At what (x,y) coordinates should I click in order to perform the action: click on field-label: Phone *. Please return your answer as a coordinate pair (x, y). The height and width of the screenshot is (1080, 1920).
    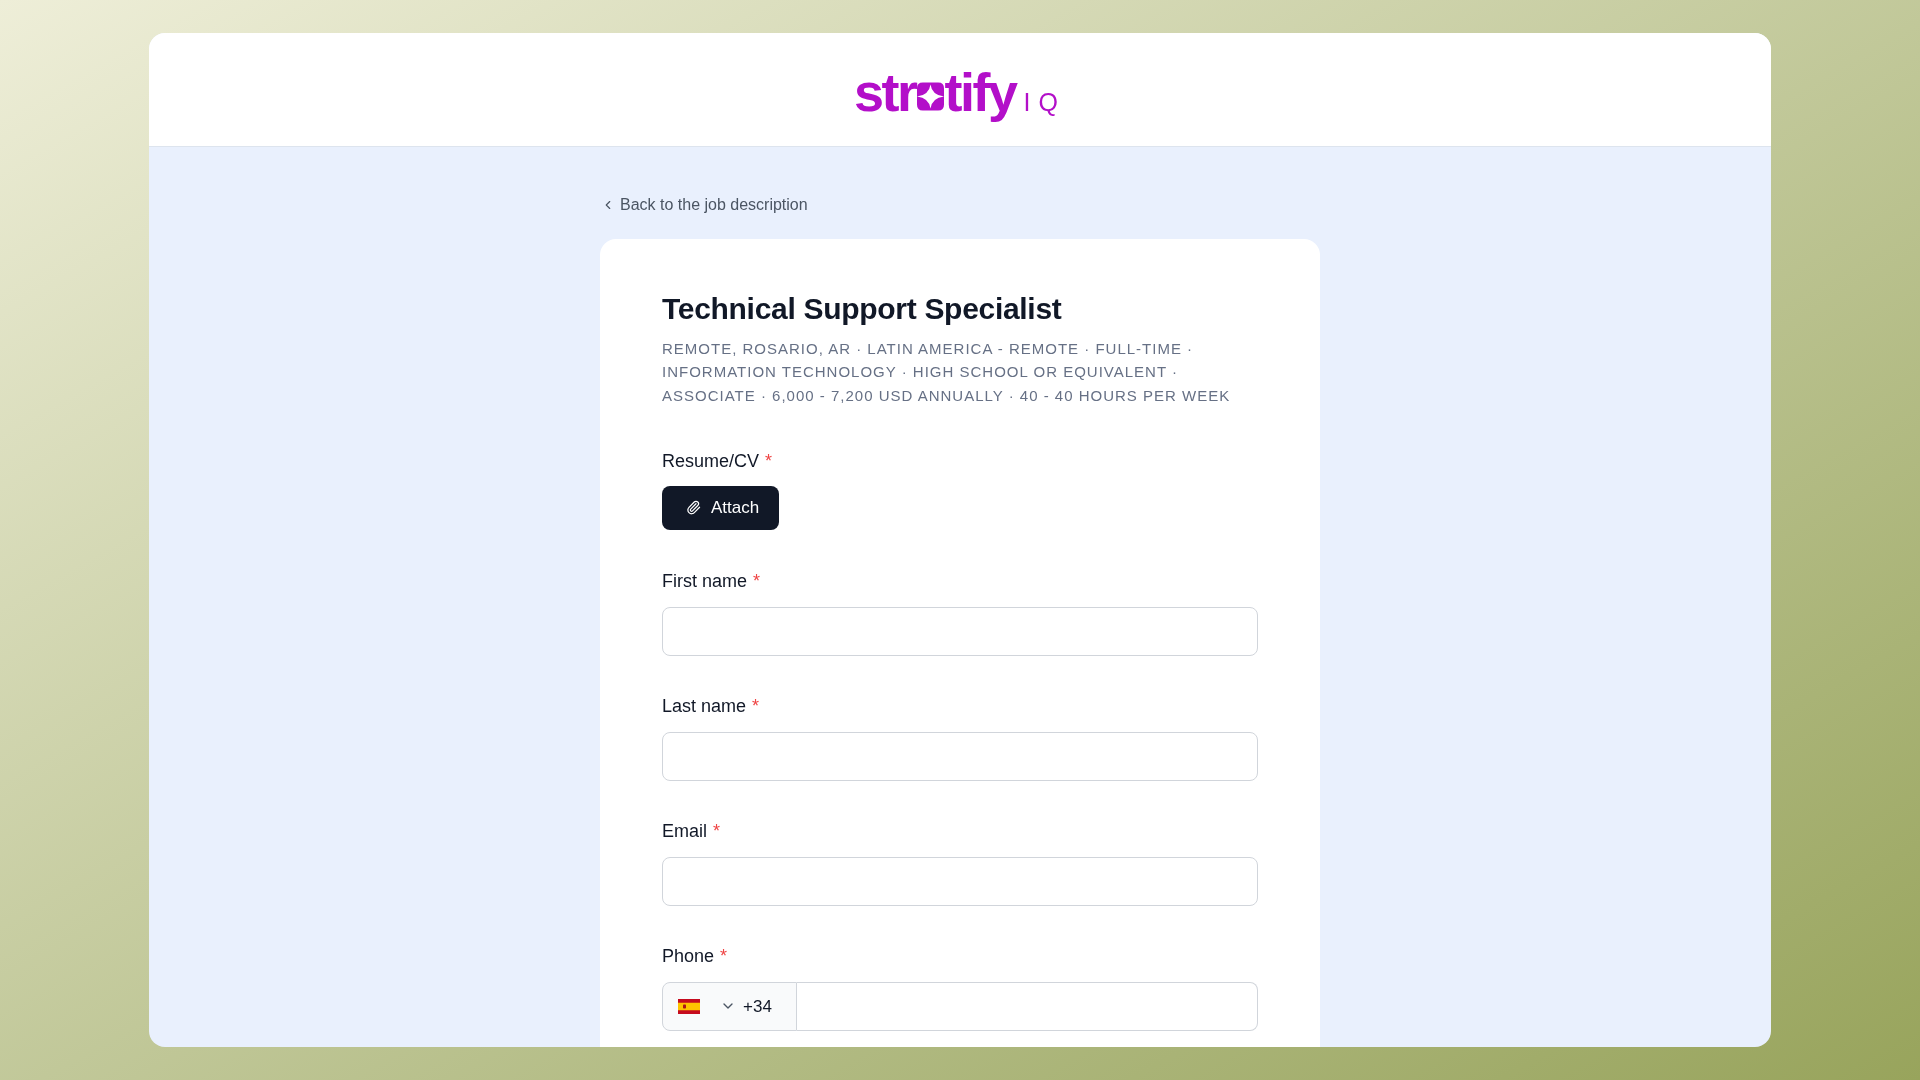
    Looking at the image, I should click on (695, 956).